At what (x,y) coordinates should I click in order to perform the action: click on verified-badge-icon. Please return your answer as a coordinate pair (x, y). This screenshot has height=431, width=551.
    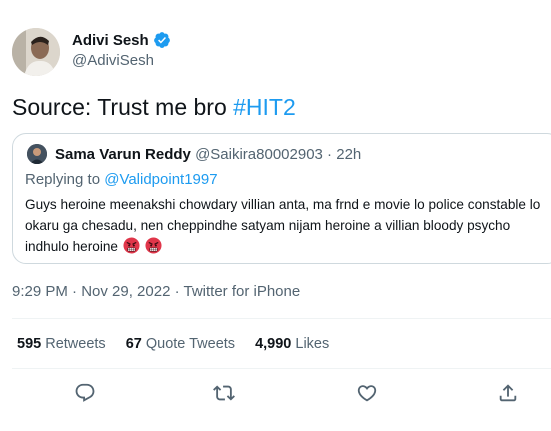
    Looking at the image, I should click on (161, 40).